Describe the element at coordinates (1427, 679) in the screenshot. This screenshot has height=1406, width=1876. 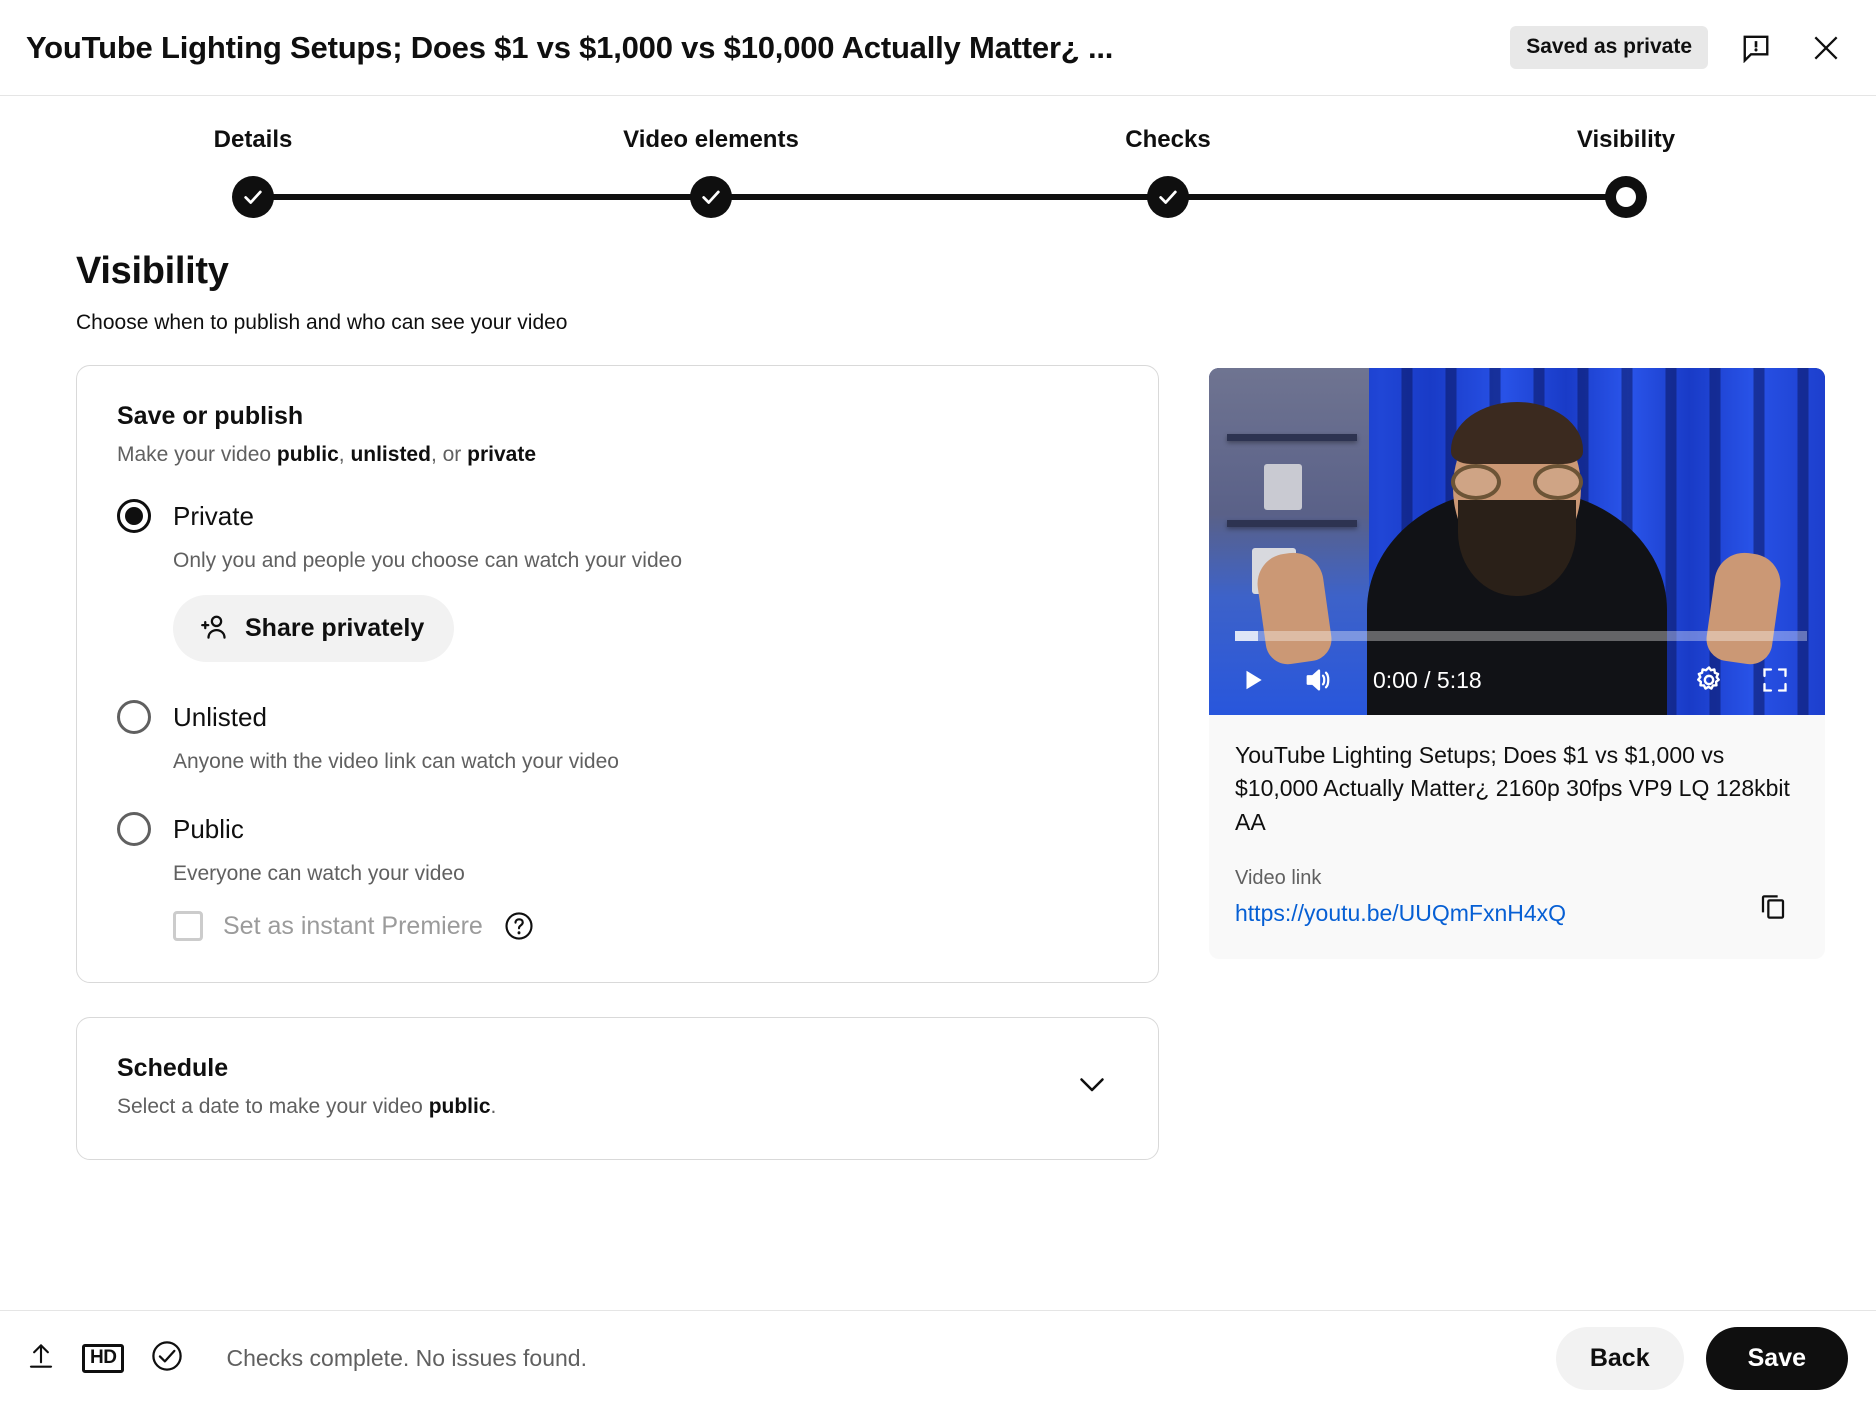
I see `video-time-display: 0:00 / 5:18` at that location.